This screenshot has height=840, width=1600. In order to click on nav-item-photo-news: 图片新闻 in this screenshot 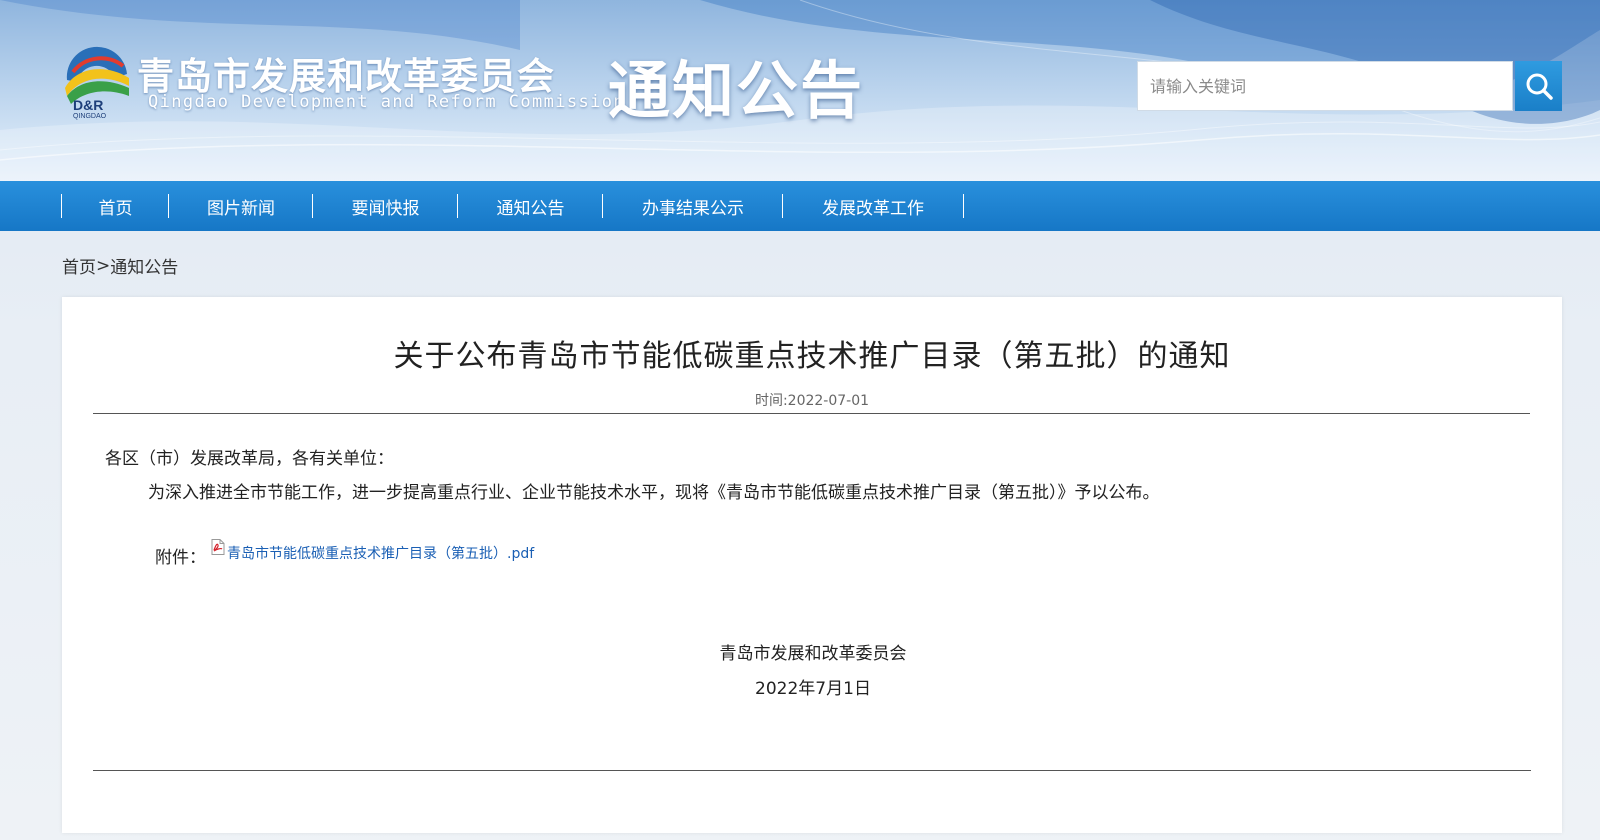, I will do `click(240, 206)`.